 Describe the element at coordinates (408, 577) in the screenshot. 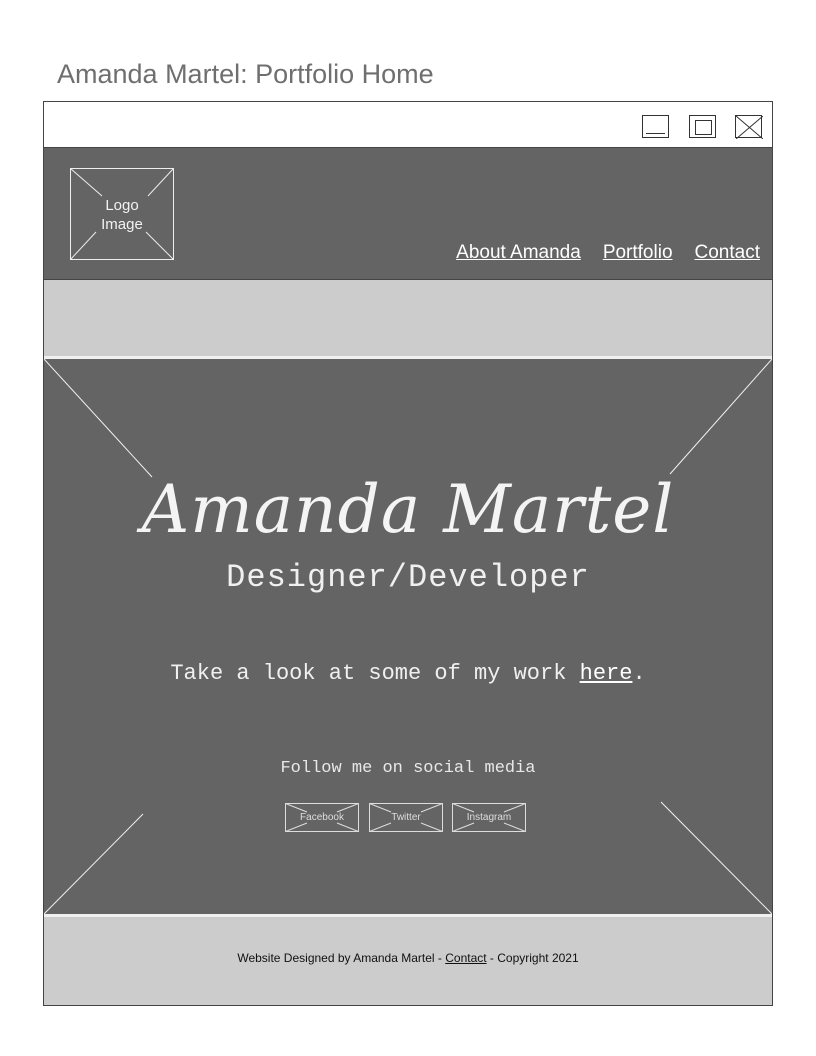

I see `hero-role: Designer/Developer` at that location.